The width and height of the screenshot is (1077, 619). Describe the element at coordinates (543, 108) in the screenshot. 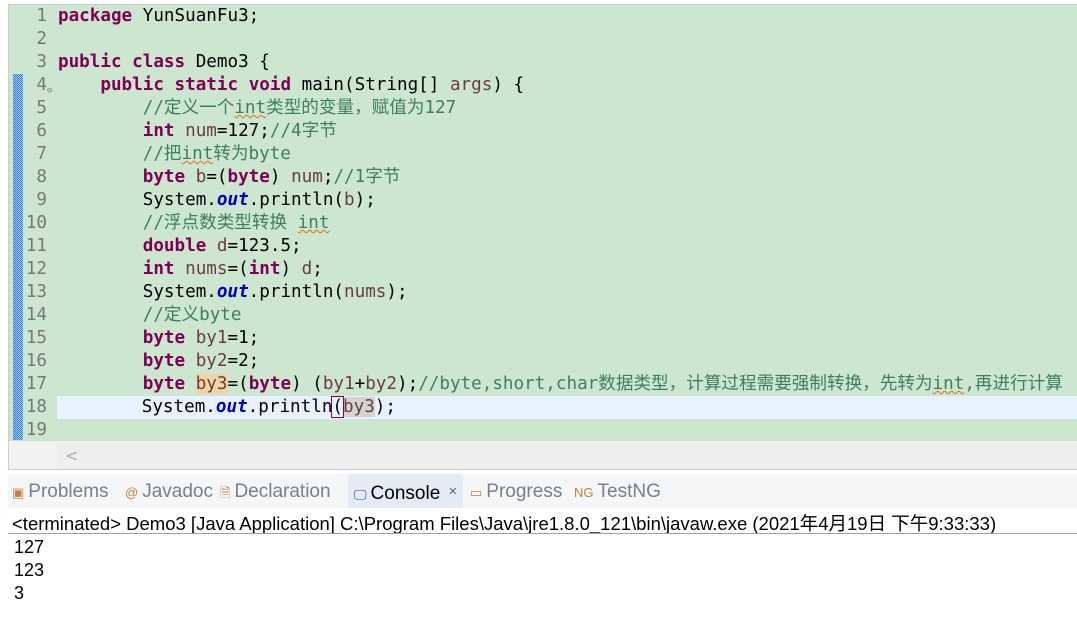

I see `code-line: 5 //定义一个int类型的变量，赋值为127` at that location.